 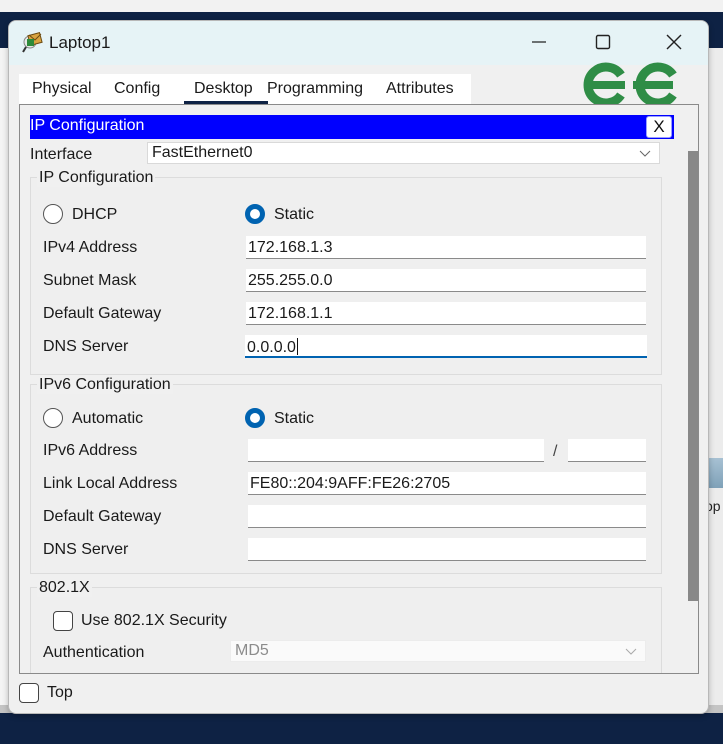 I want to click on tab-config: Config, so click(x=137, y=89).